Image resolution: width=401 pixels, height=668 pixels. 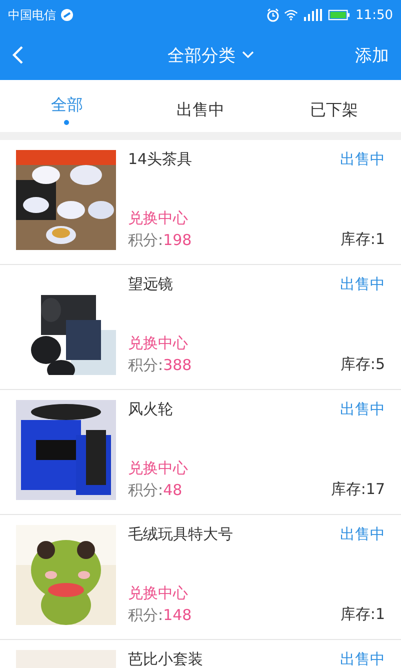 I want to click on signal-icon, so click(x=313, y=15).